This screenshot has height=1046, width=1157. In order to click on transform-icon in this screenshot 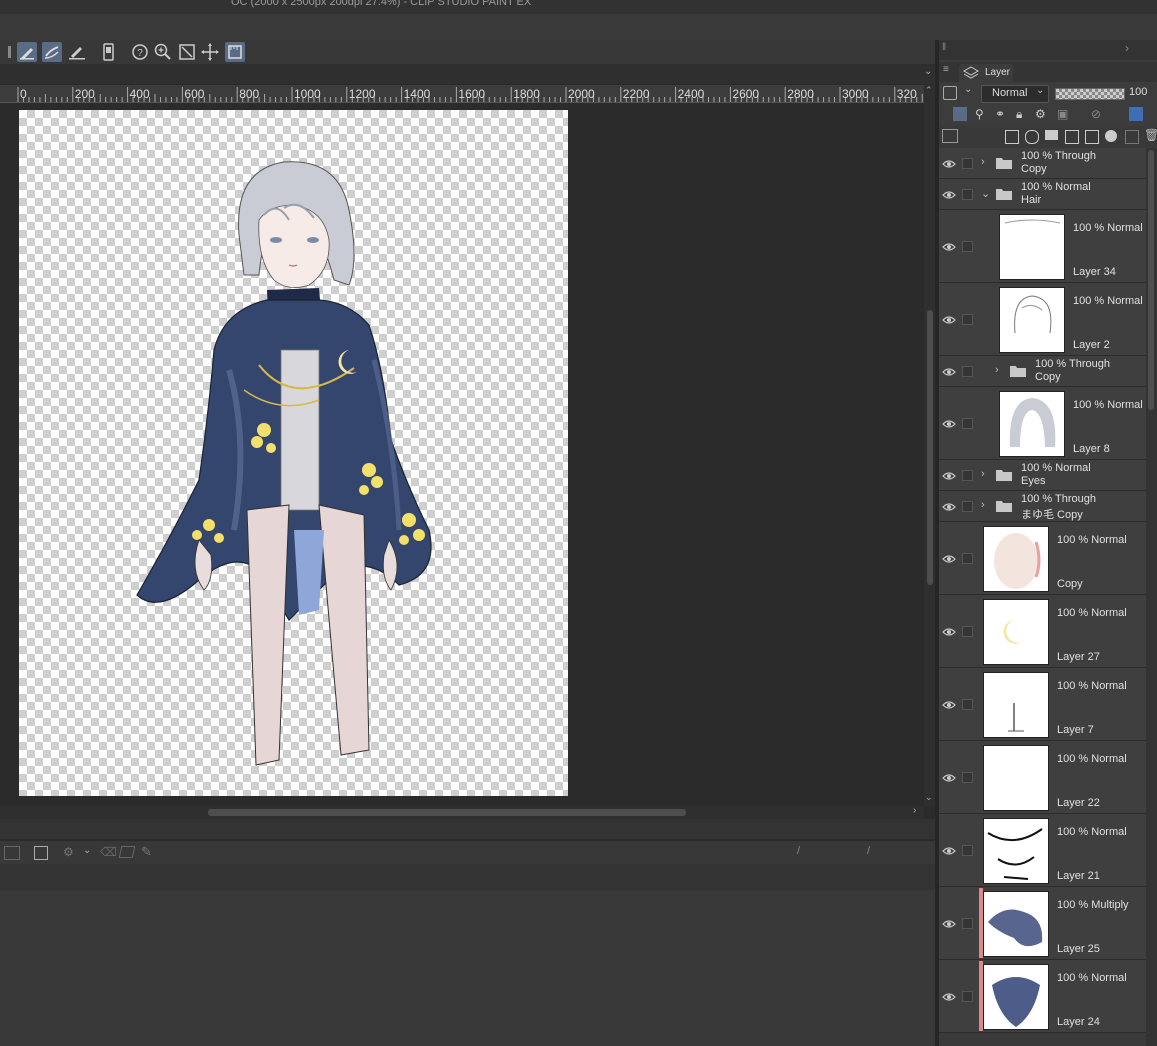, I will do `click(127, 852)`.